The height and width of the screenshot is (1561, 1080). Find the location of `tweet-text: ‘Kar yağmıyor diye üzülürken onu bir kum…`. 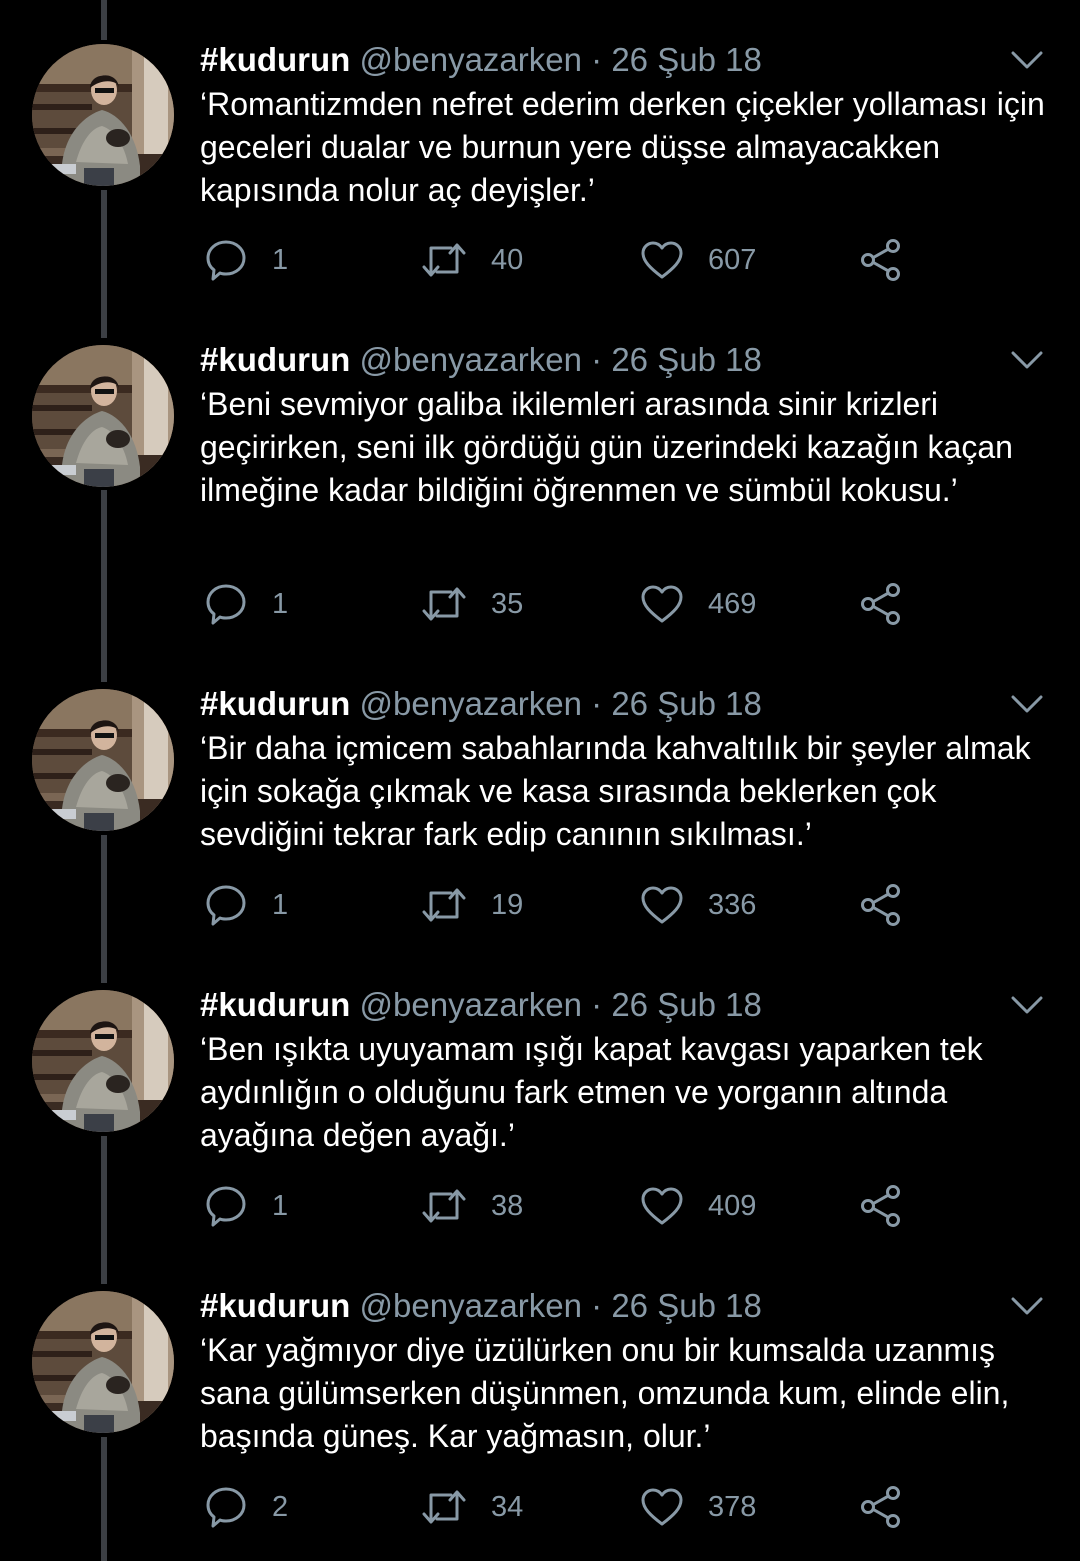

tweet-text: ‘Kar yağmıyor diye üzülürken onu bir kum… is located at coordinates (605, 1393).